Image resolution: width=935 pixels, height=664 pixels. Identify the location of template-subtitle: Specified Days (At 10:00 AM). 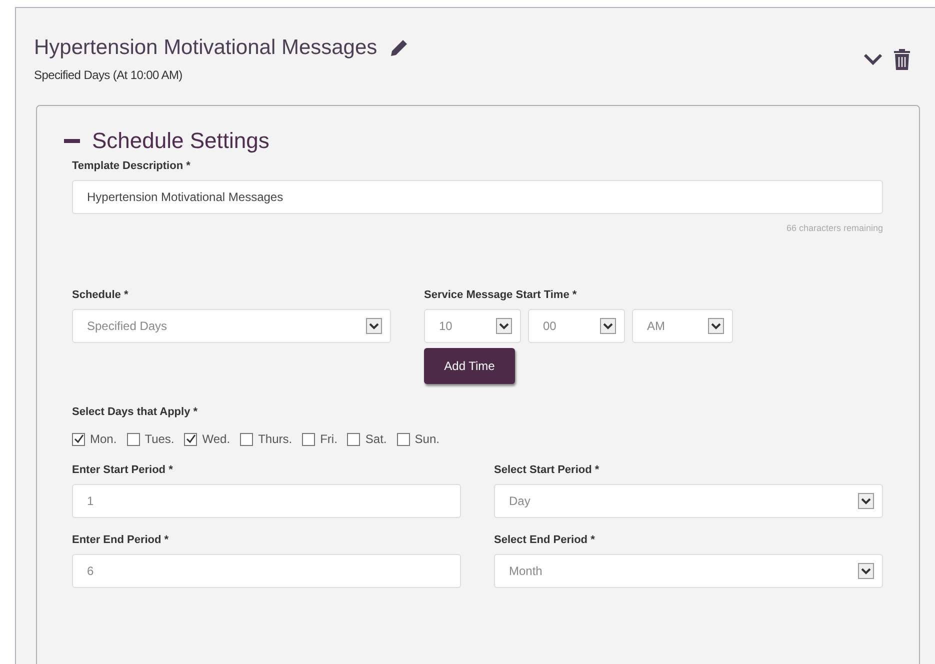
(109, 75).